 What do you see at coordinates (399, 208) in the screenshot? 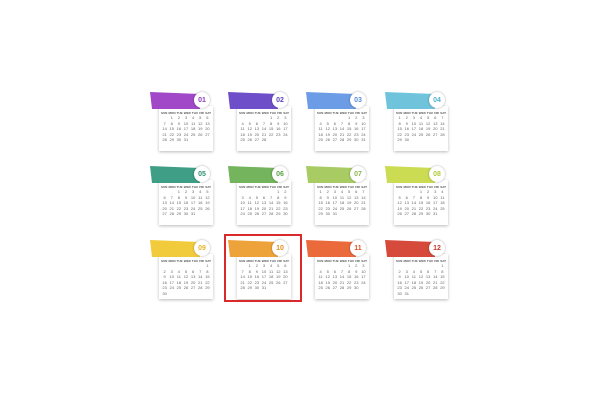
I see `day-cell: 19` at bounding box center [399, 208].